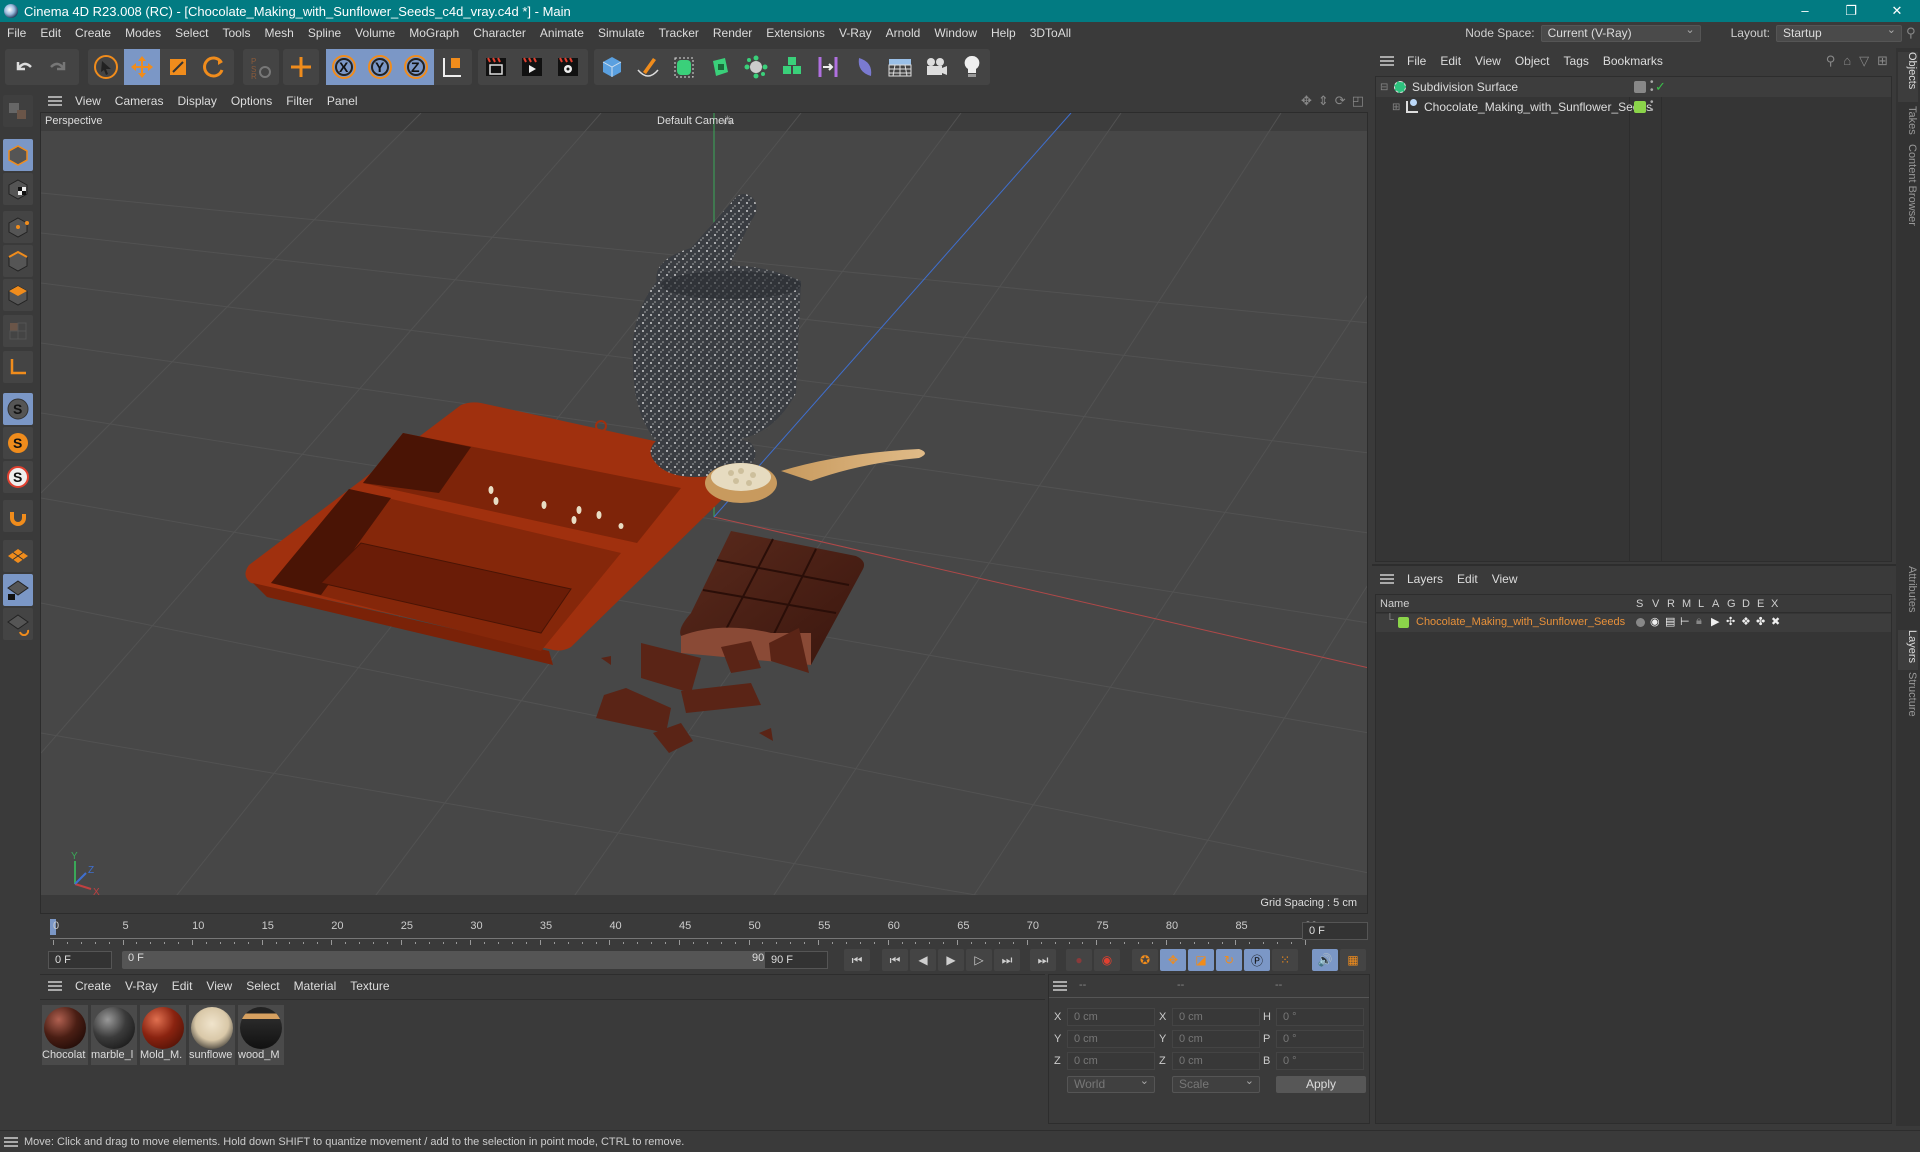  Describe the element at coordinates (18, 331) in the screenshot. I see `uv-mode-button` at that location.